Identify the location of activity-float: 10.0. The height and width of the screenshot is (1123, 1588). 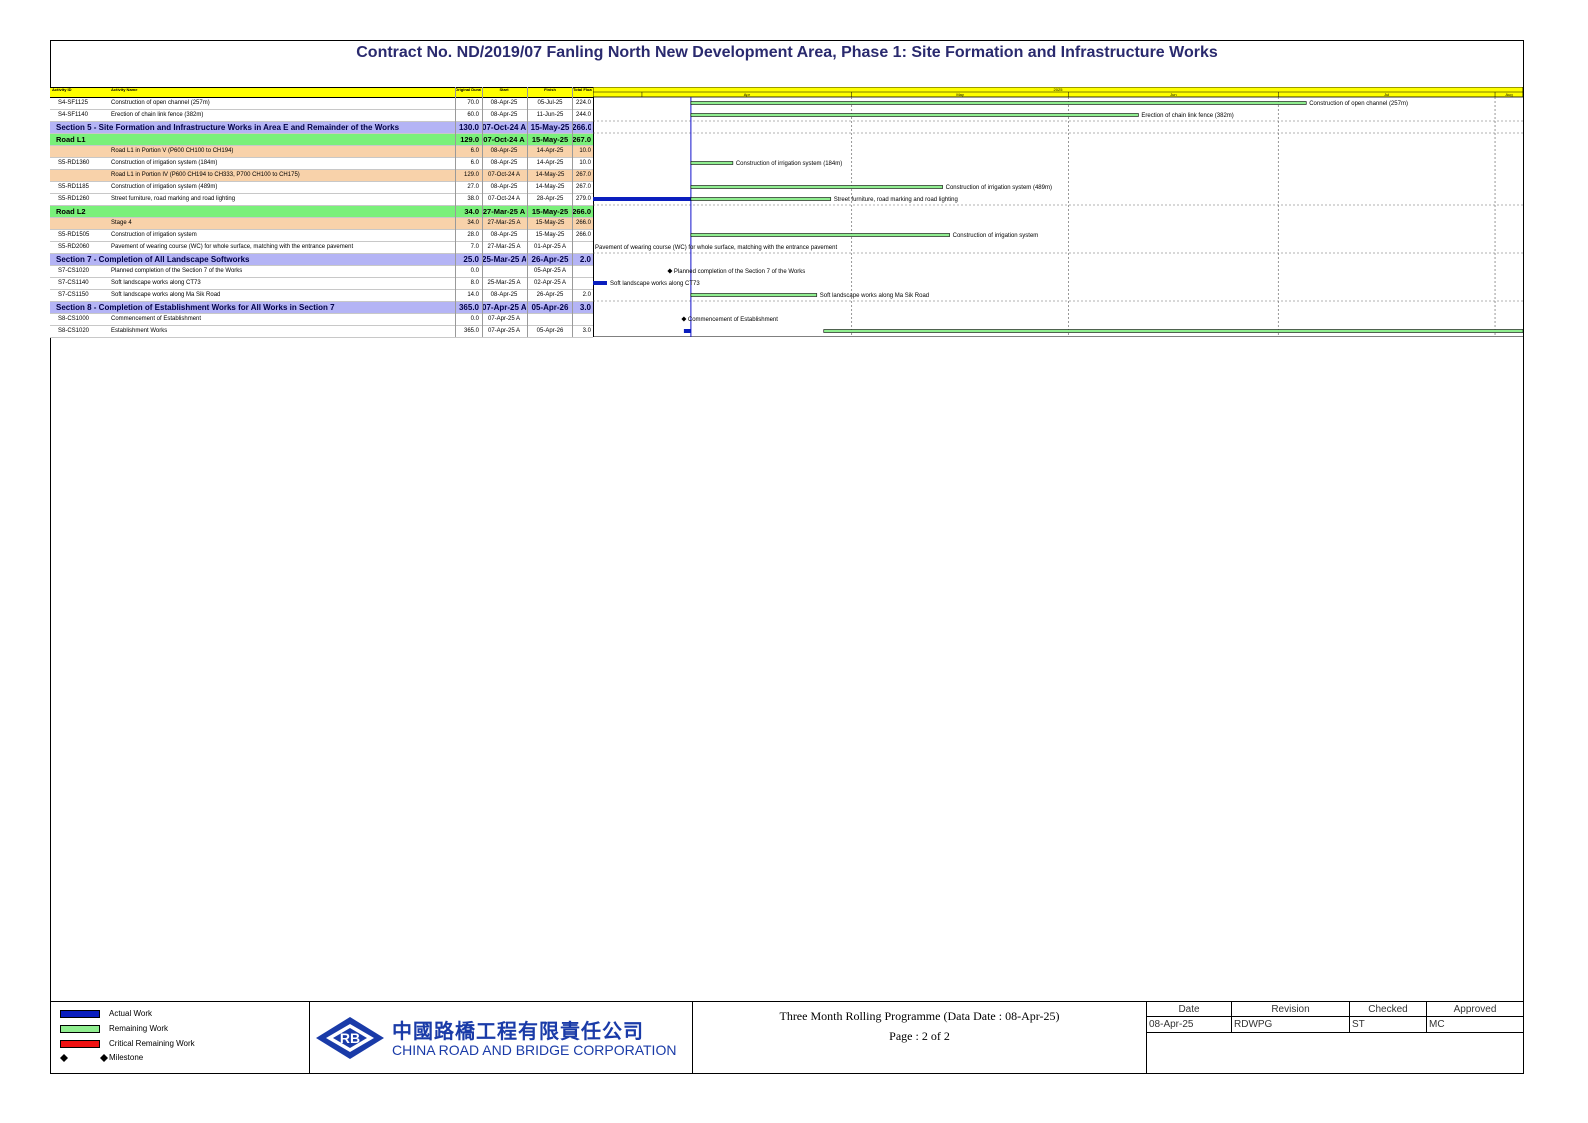
(585, 163).